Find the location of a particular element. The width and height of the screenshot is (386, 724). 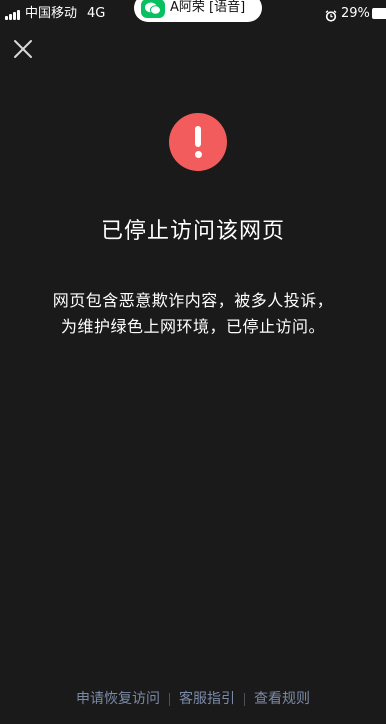

customer-service-link: 客服指引 is located at coordinates (207, 699).